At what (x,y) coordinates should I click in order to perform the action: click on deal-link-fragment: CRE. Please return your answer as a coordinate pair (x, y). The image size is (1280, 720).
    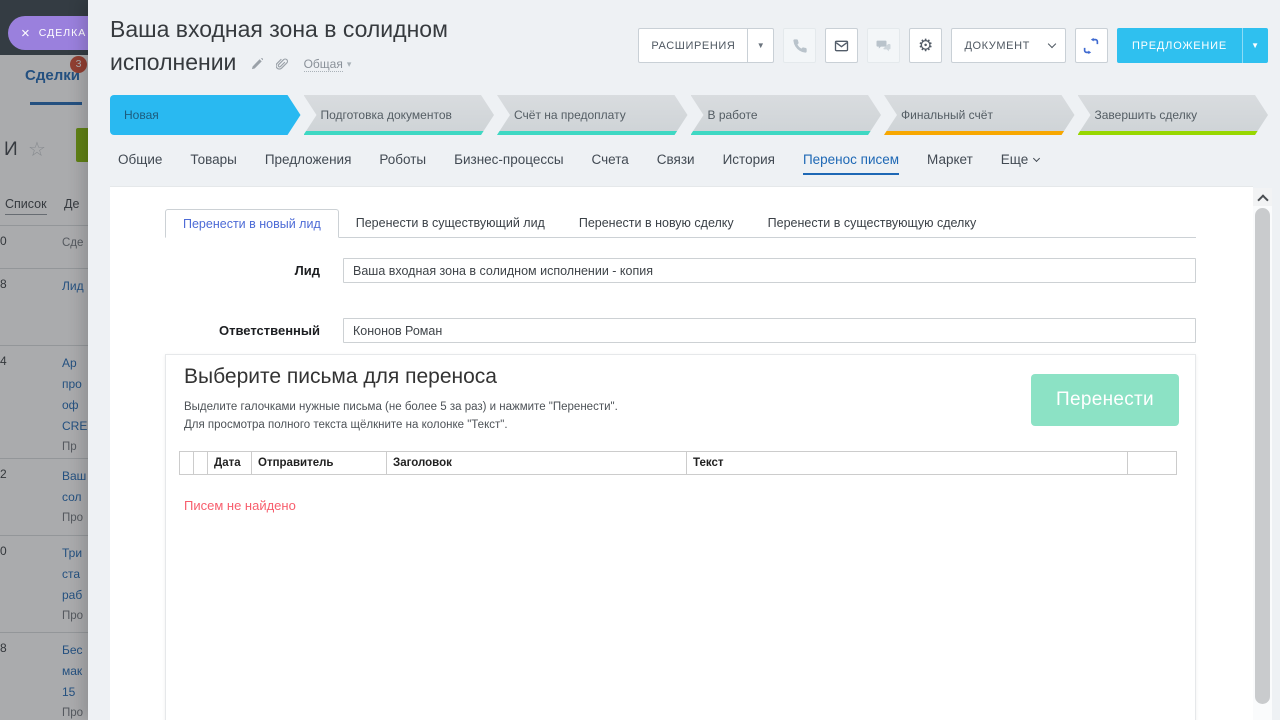
    Looking at the image, I should click on (75, 426).